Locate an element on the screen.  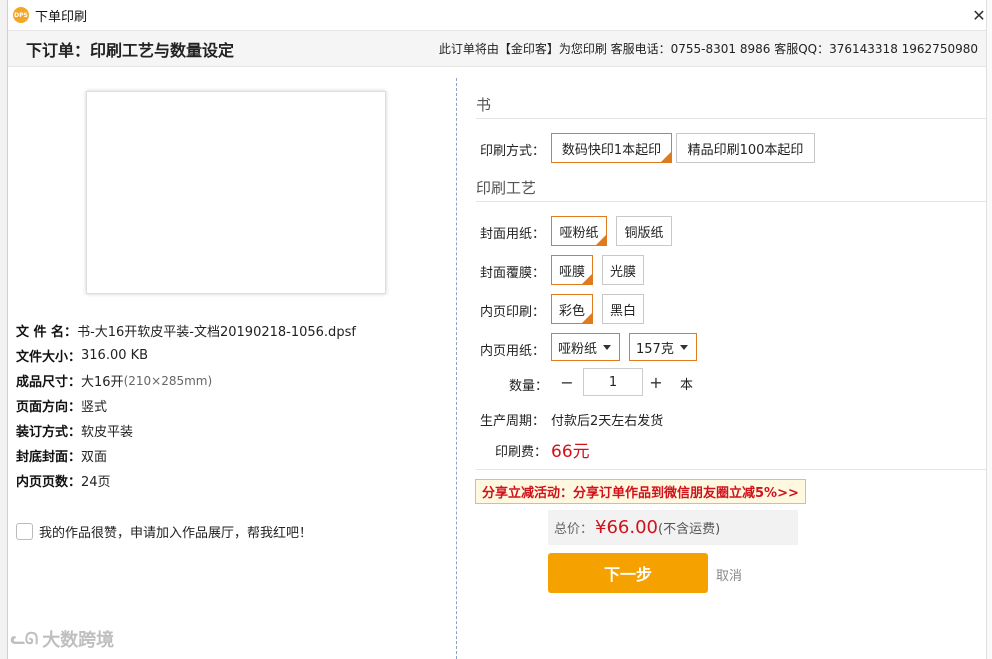
inner-print-label: 内页印刷： is located at coordinates (513, 312).